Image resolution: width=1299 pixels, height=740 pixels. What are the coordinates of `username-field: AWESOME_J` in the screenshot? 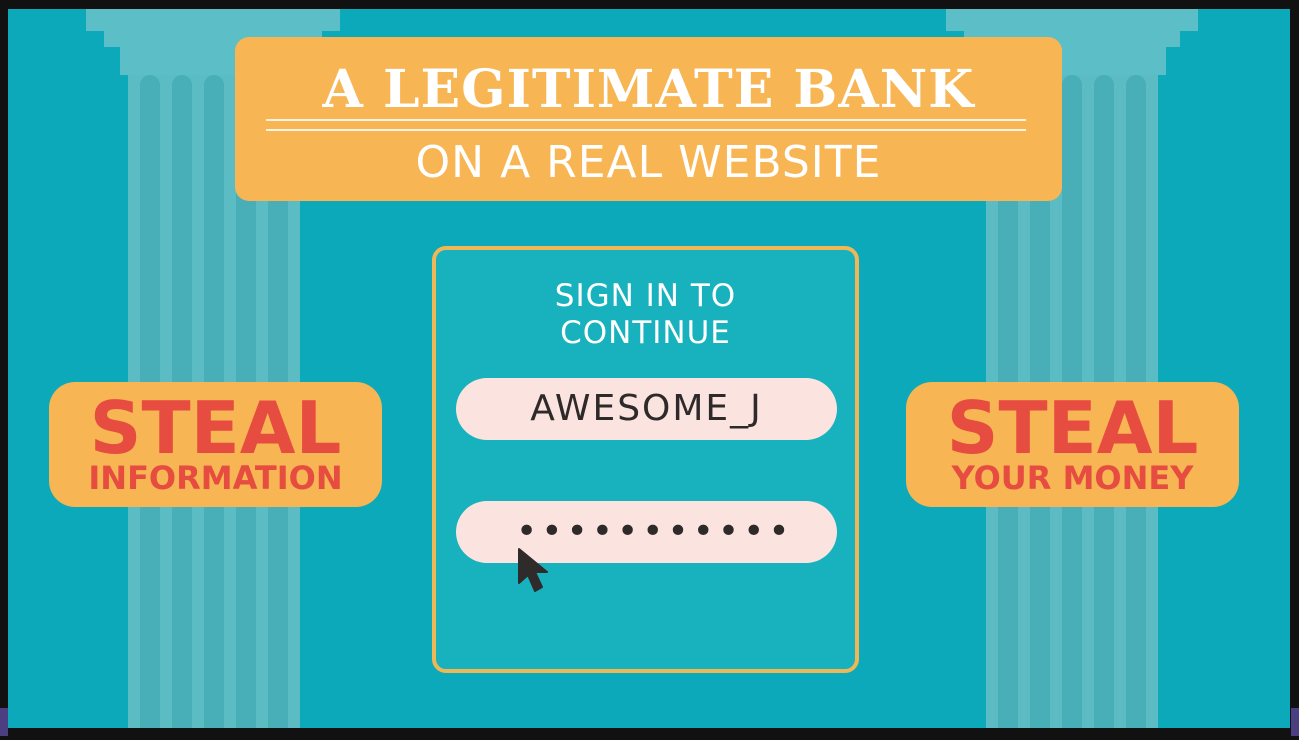 It's located at (646, 409).